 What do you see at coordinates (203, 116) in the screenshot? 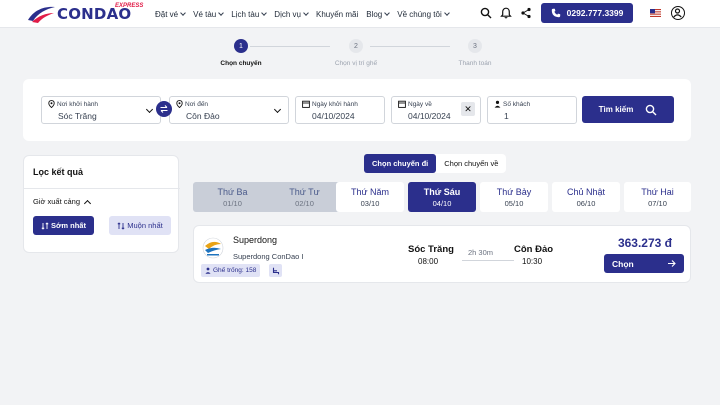
I see `destination-value: Côn Đảo` at bounding box center [203, 116].